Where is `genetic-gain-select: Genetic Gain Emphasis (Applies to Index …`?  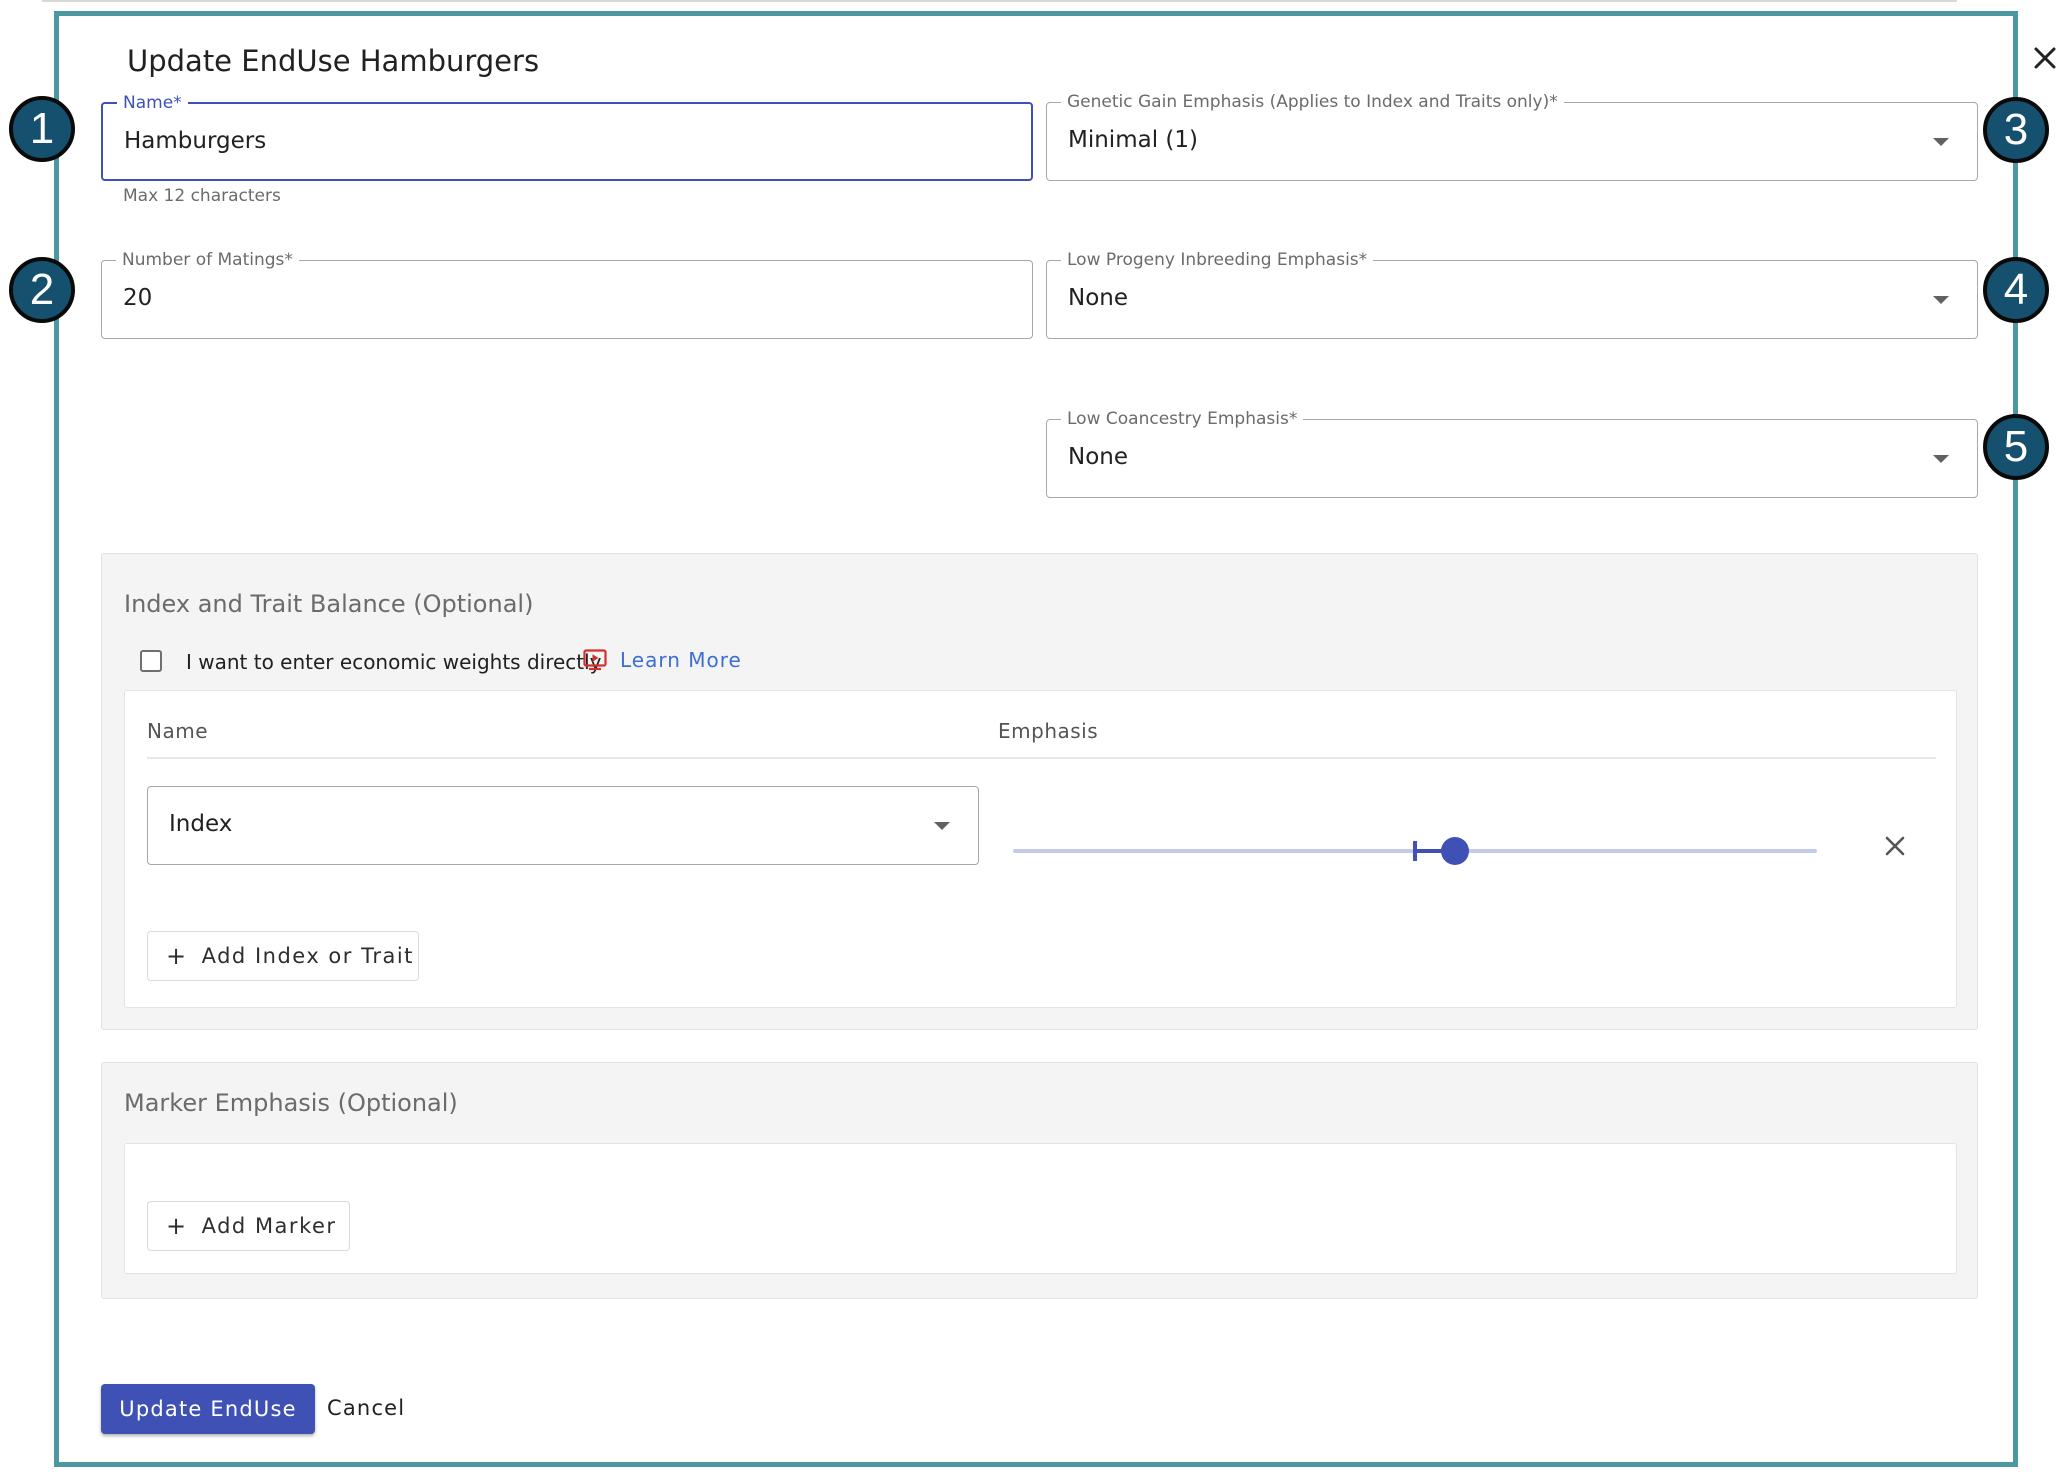 genetic-gain-select: Genetic Gain Emphasis (Applies to Index … is located at coordinates (1512, 136).